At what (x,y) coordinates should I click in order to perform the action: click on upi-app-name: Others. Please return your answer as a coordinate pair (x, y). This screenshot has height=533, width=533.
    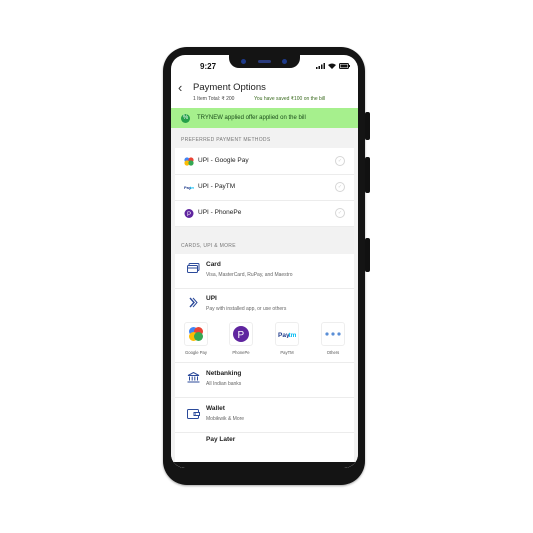
    Looking at the image, I should click on (333, 352).